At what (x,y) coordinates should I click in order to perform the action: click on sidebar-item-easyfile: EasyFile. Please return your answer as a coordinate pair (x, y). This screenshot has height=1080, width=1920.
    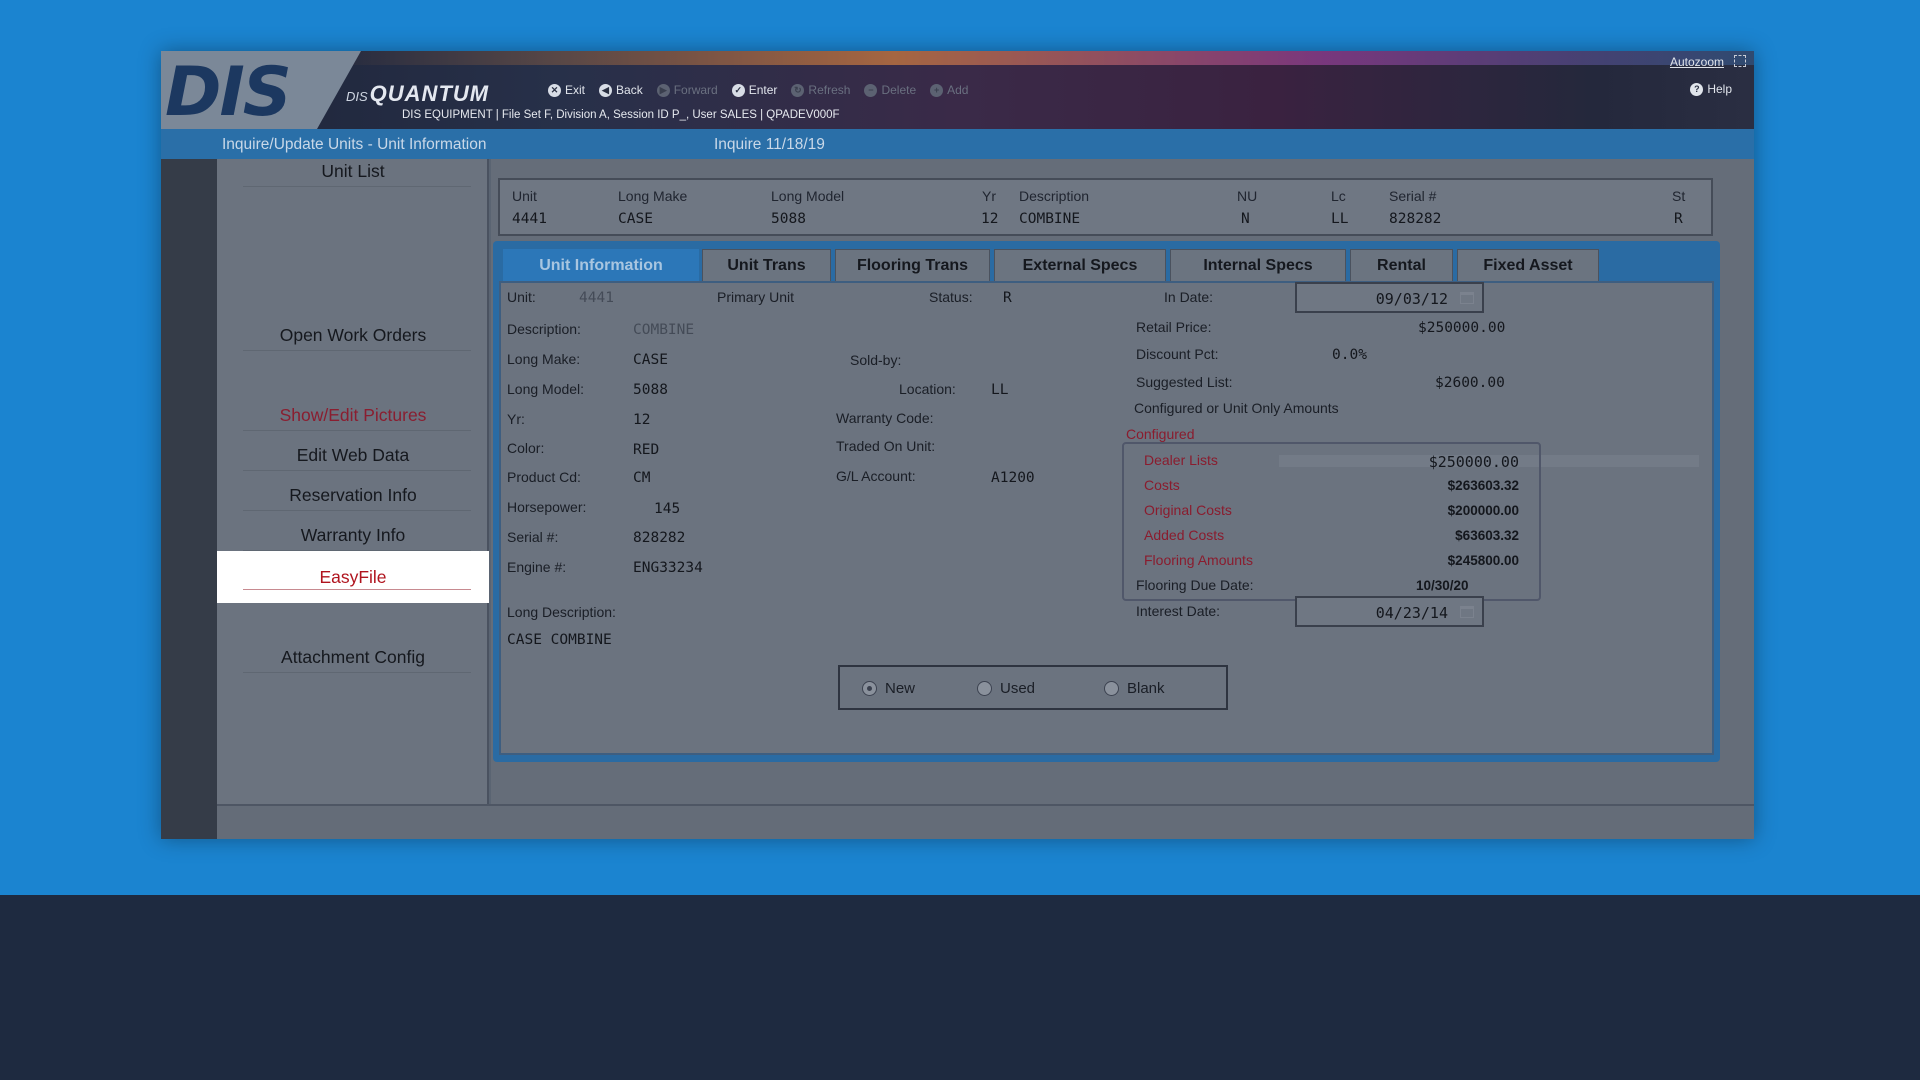
    Looking at the image, I should click on (353, 577).